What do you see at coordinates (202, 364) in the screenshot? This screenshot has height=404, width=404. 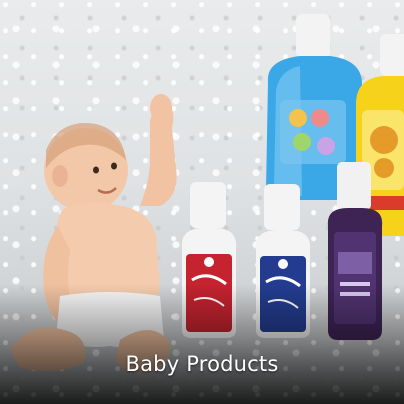 I see `tile-caption: Baby Products` at bounding box center [202, 364].